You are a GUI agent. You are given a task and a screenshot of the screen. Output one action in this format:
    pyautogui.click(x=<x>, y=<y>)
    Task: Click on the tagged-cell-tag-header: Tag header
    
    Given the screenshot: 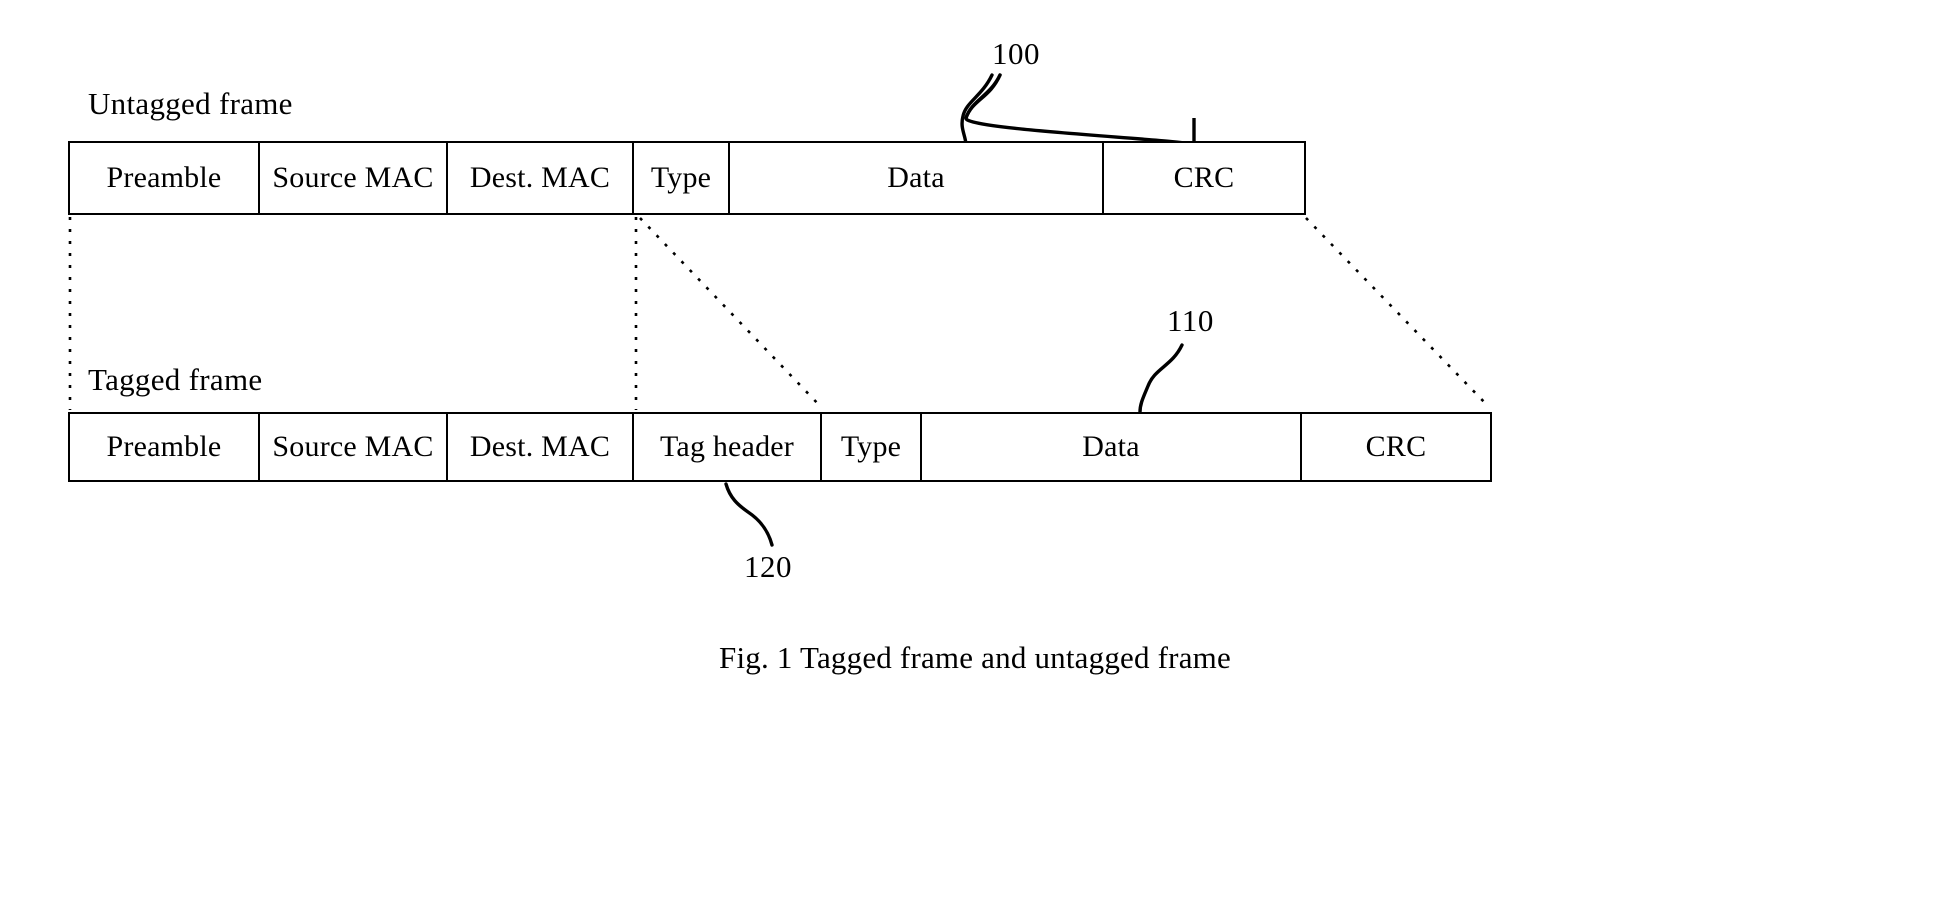 What is the action you would take?
    pyautogui.click(x=728, y=447)
    